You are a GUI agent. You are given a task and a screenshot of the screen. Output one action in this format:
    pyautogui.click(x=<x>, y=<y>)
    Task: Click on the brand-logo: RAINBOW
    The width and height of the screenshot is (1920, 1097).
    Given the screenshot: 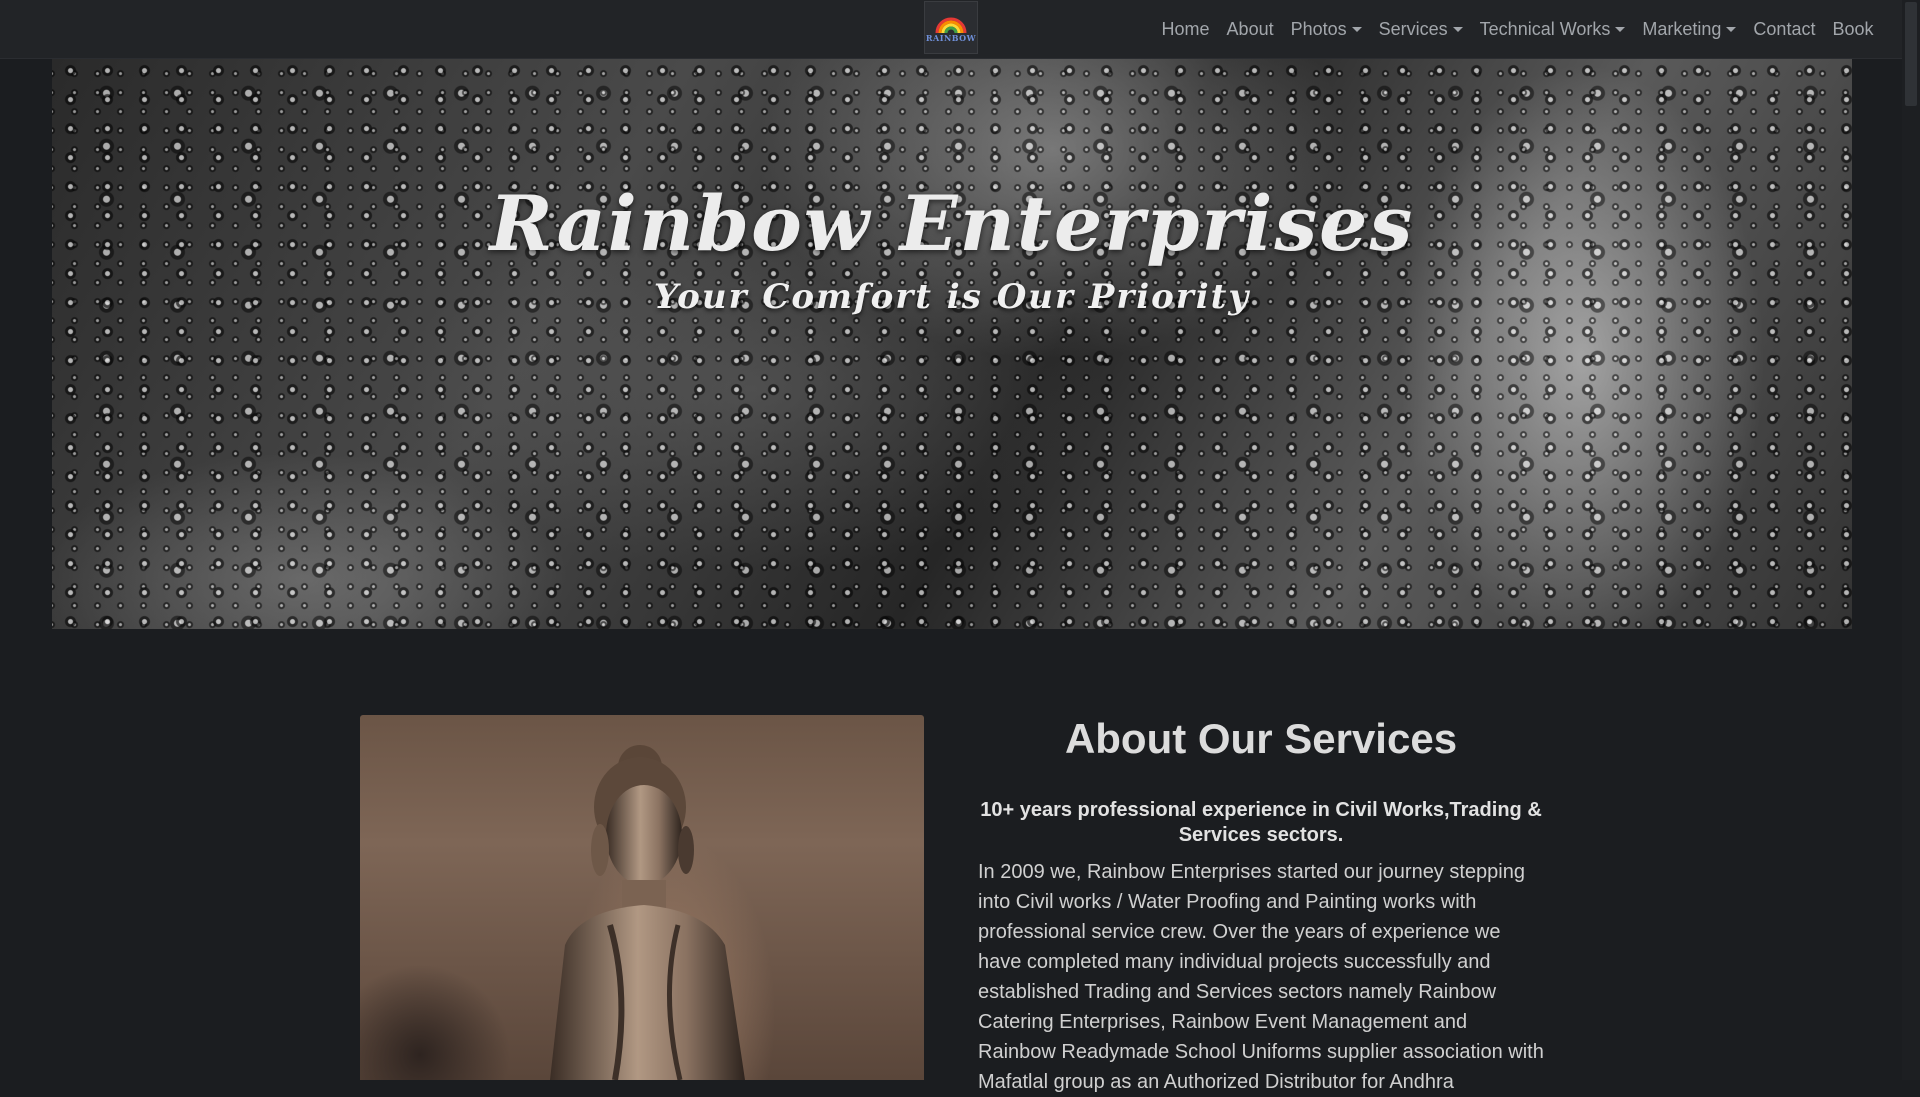 What is the action you would take?
    pyautogui.click(x=951, y=27)
    